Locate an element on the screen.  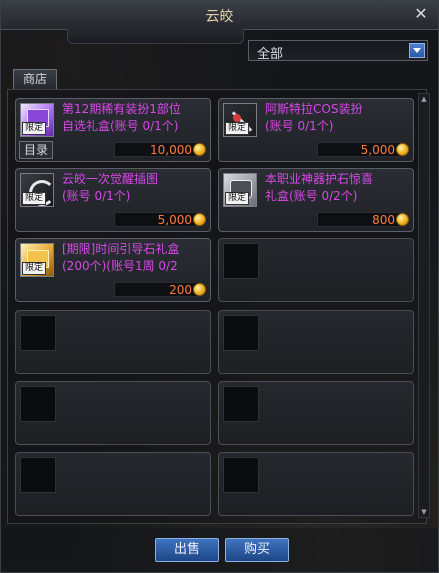
item-price: 800 is located at coordinates (383, 220).